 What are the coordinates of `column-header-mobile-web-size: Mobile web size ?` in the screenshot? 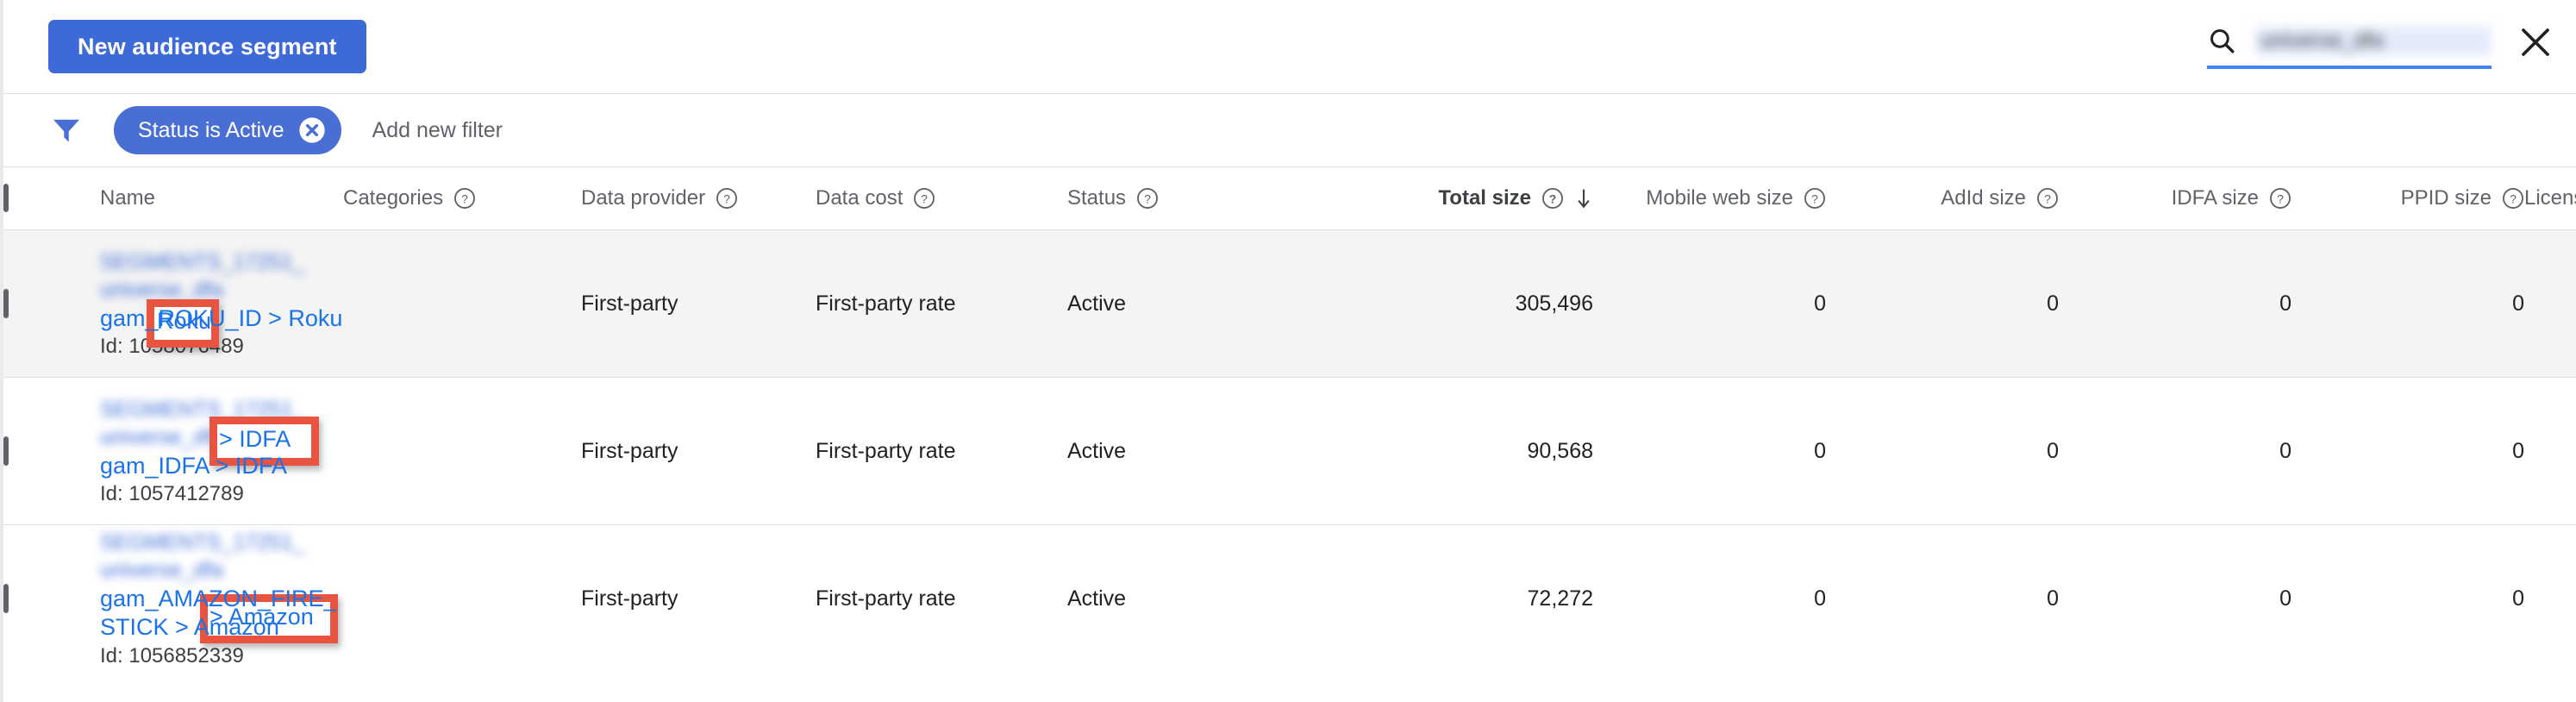 It's located at (1710, 198).